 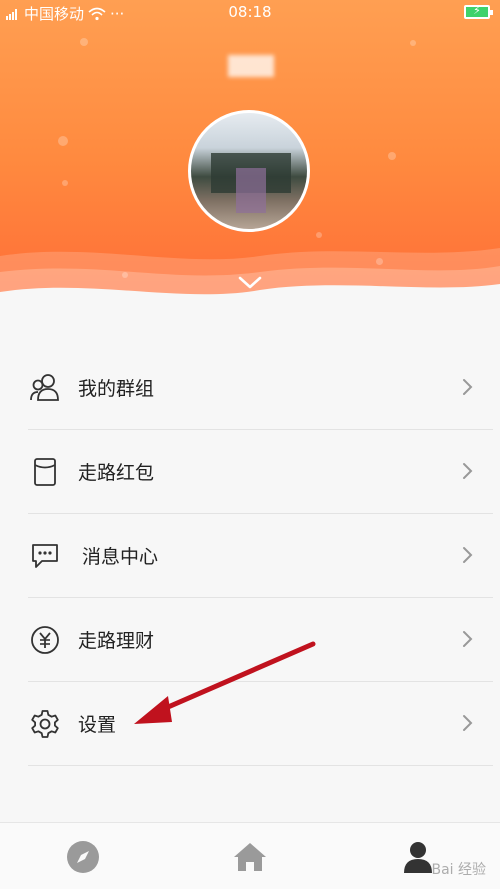 I want to click on chevron-down-icon, so click(x=250, y=283).